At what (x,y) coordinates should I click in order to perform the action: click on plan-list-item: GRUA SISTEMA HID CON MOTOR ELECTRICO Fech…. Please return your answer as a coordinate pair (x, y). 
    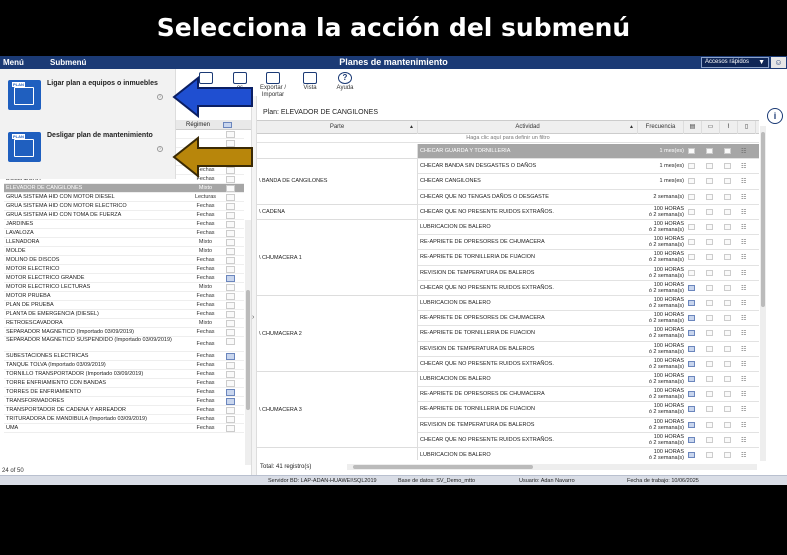
    Looking at the image, I should click on (124, 206).